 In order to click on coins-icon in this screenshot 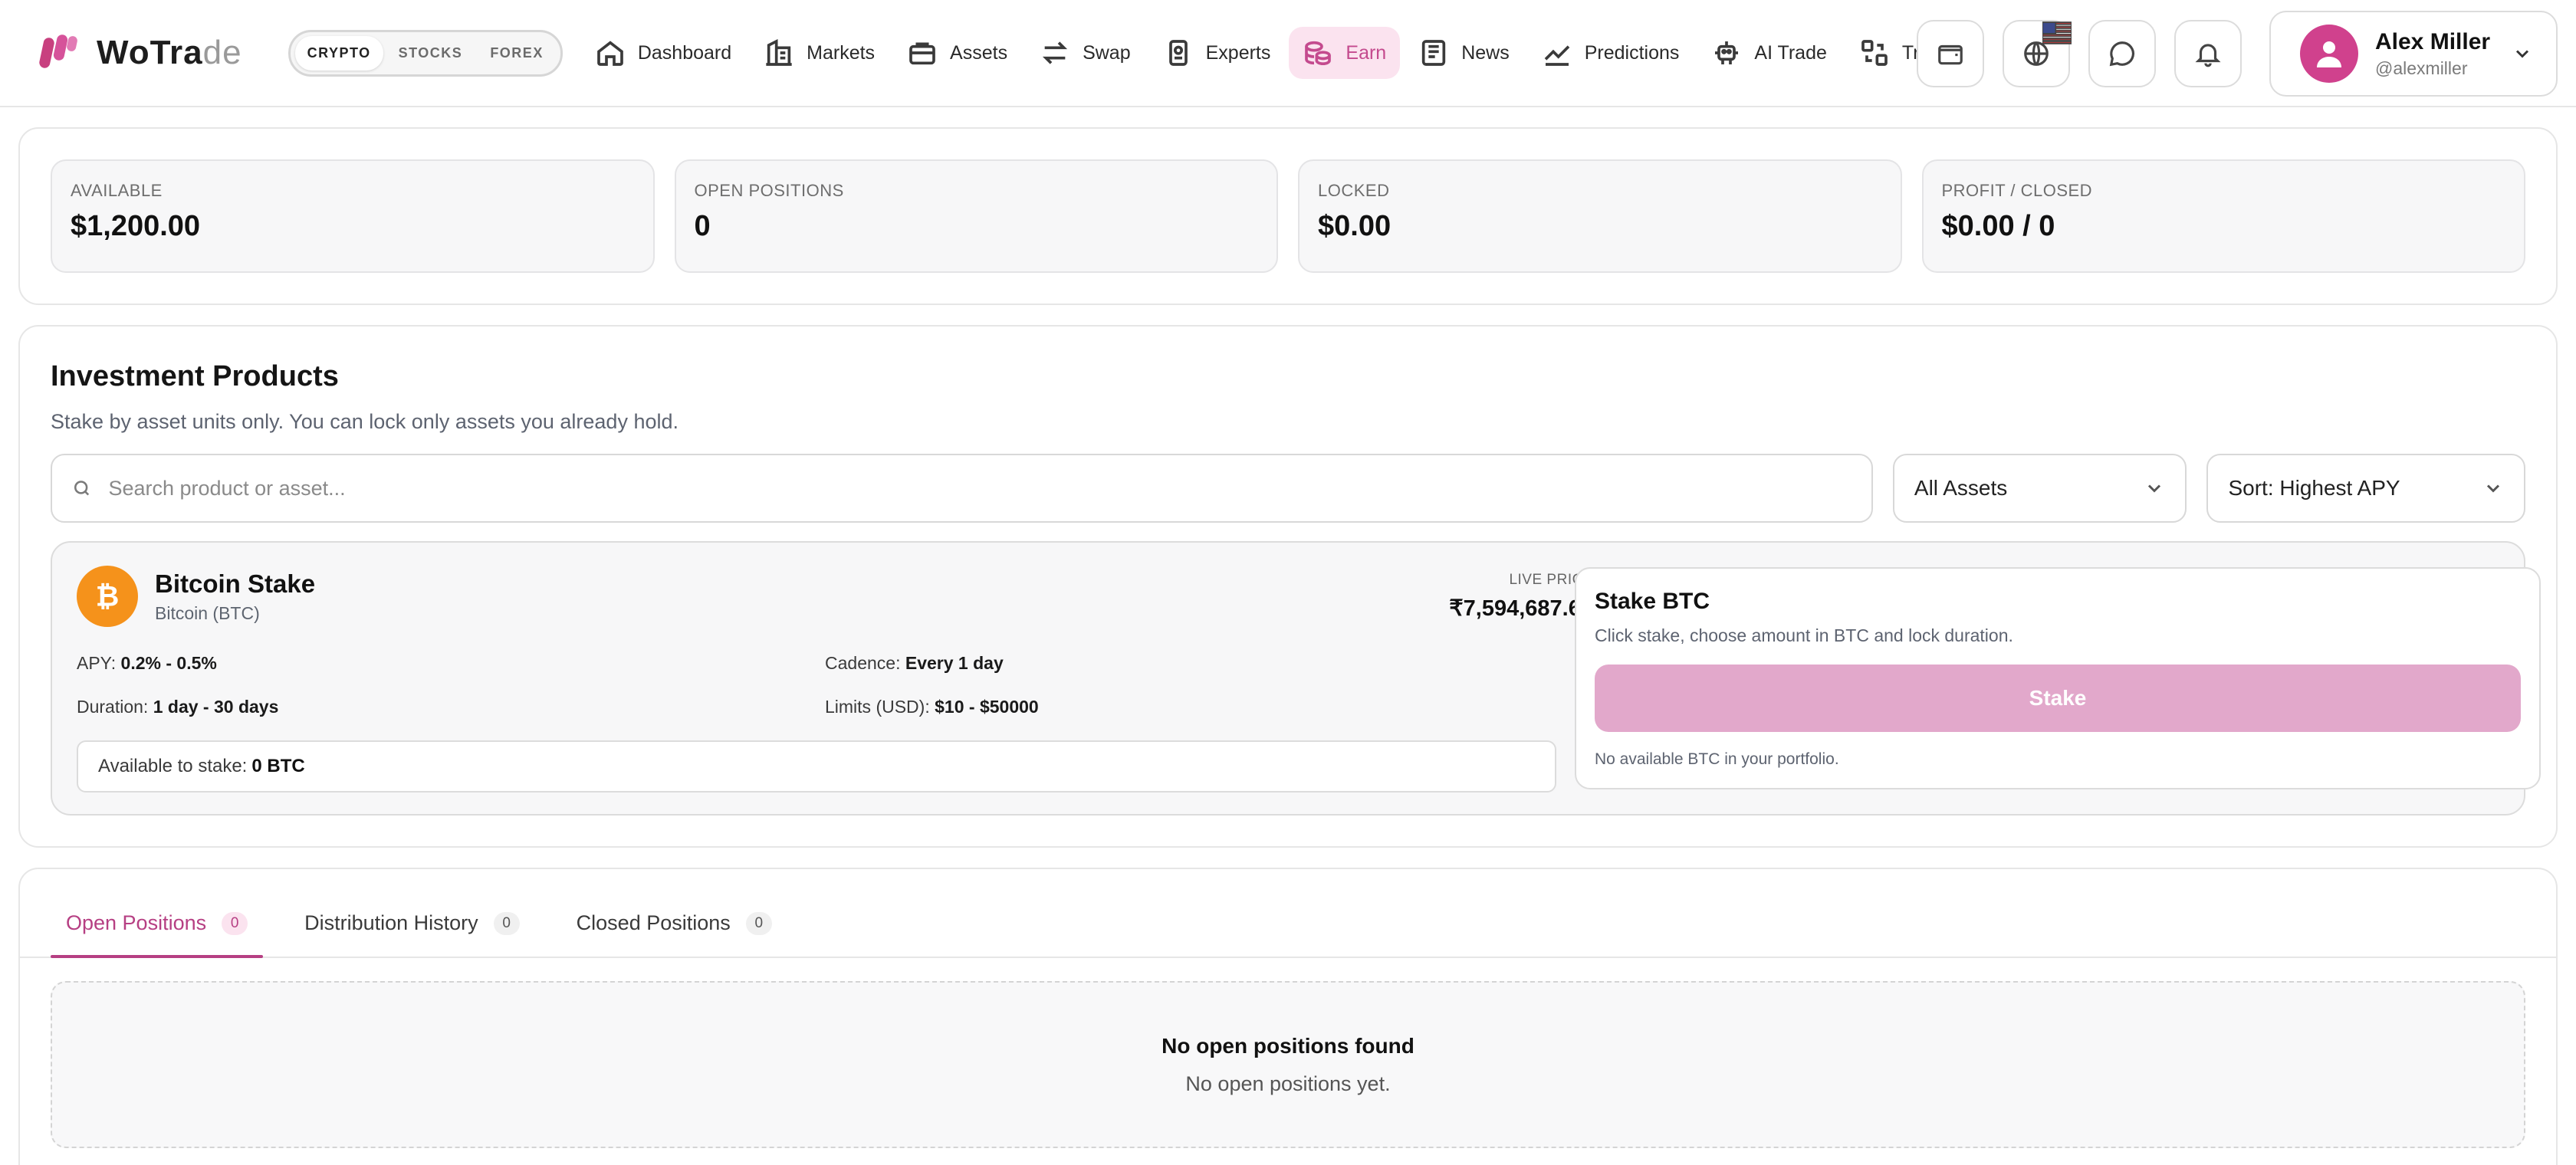, I will do `click(1319, 53)`.